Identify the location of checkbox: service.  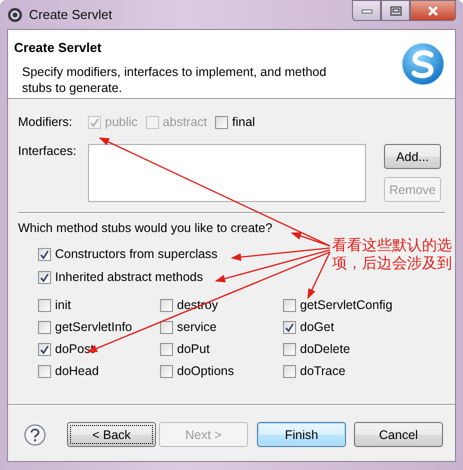
(188, 327).